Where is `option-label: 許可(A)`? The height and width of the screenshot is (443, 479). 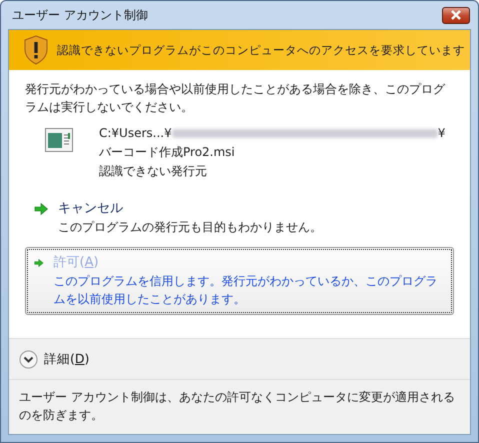 option-label: 許可(A) is located at coordinates (77, 263).